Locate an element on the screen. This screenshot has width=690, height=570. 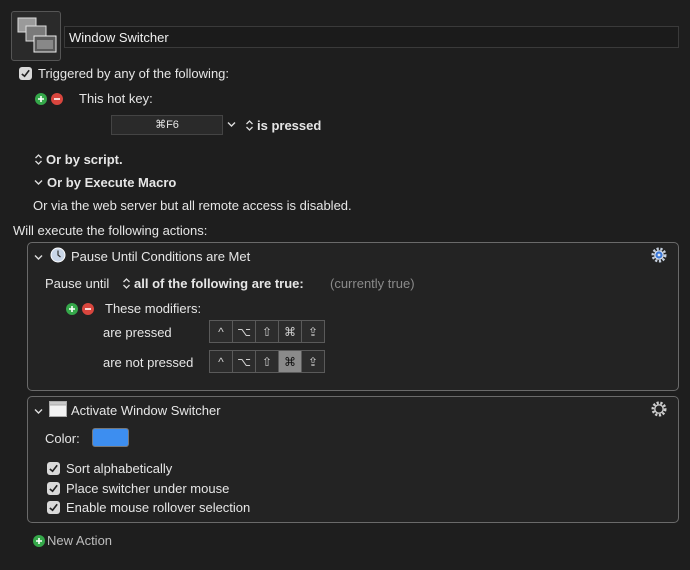
new-action-button: New Action is located at coordinates (72, 540).